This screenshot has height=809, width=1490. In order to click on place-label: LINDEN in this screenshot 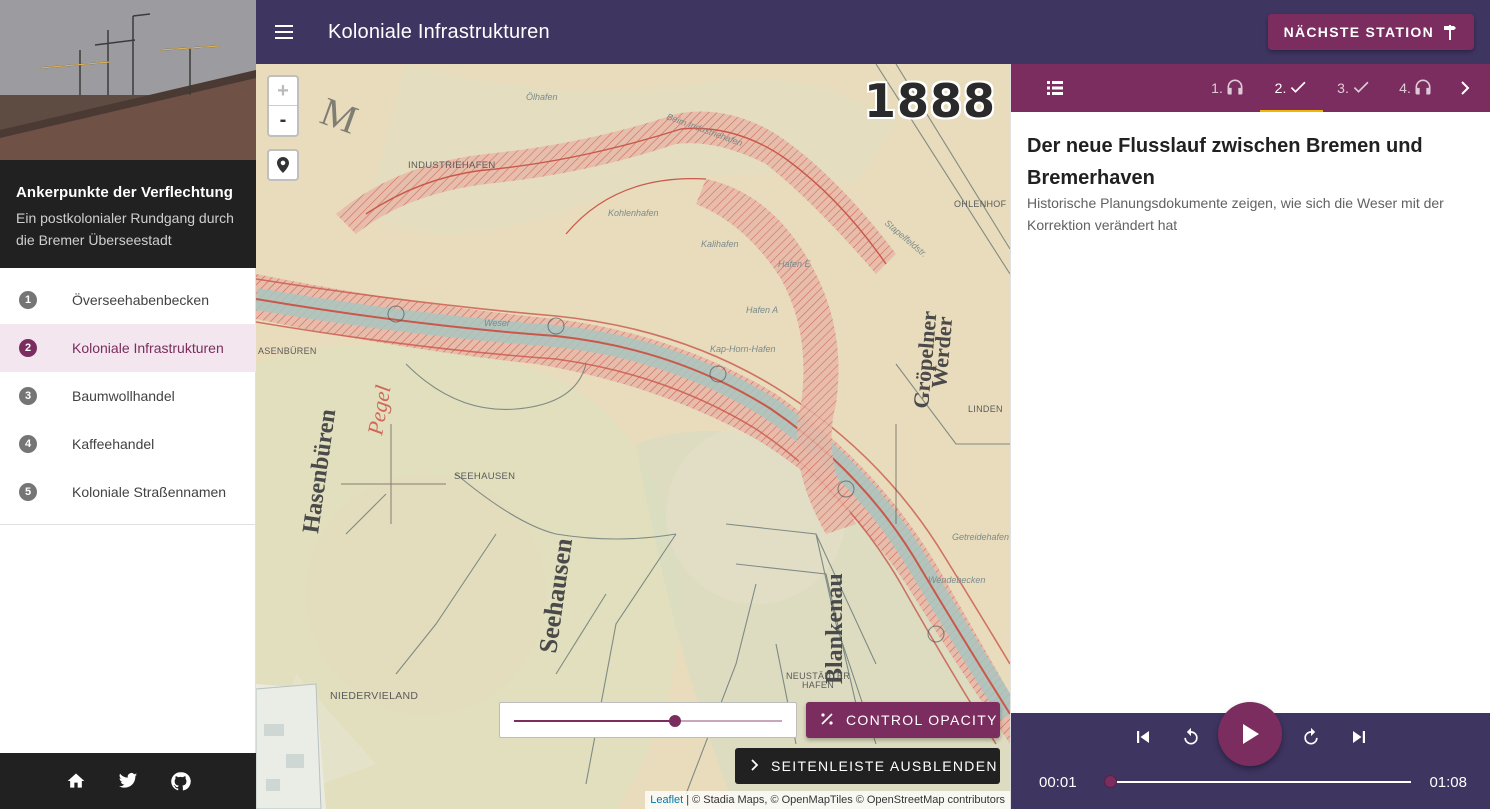, I will do `click(985, 409)`.